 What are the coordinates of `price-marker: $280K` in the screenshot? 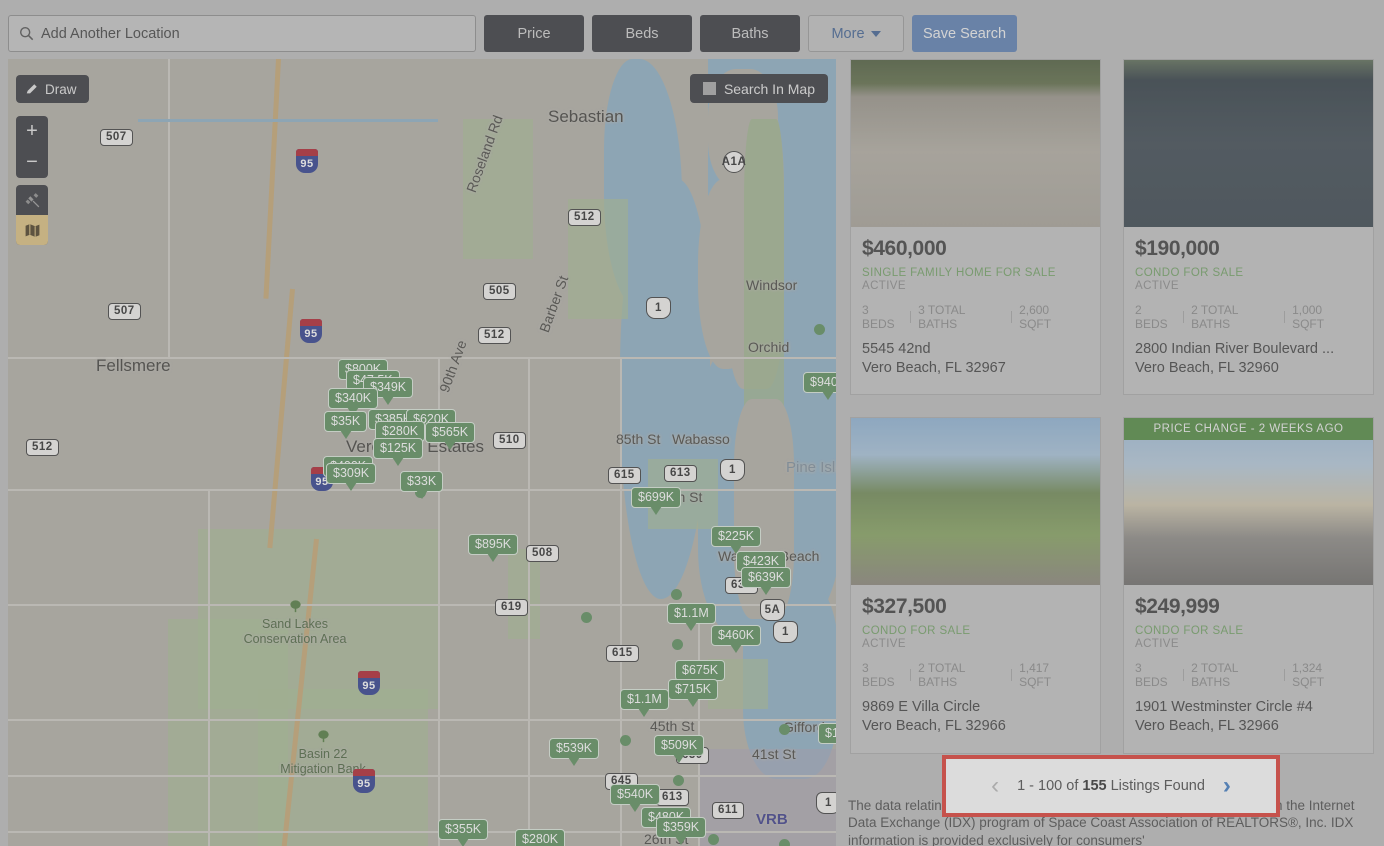 It's located at (540, 837).